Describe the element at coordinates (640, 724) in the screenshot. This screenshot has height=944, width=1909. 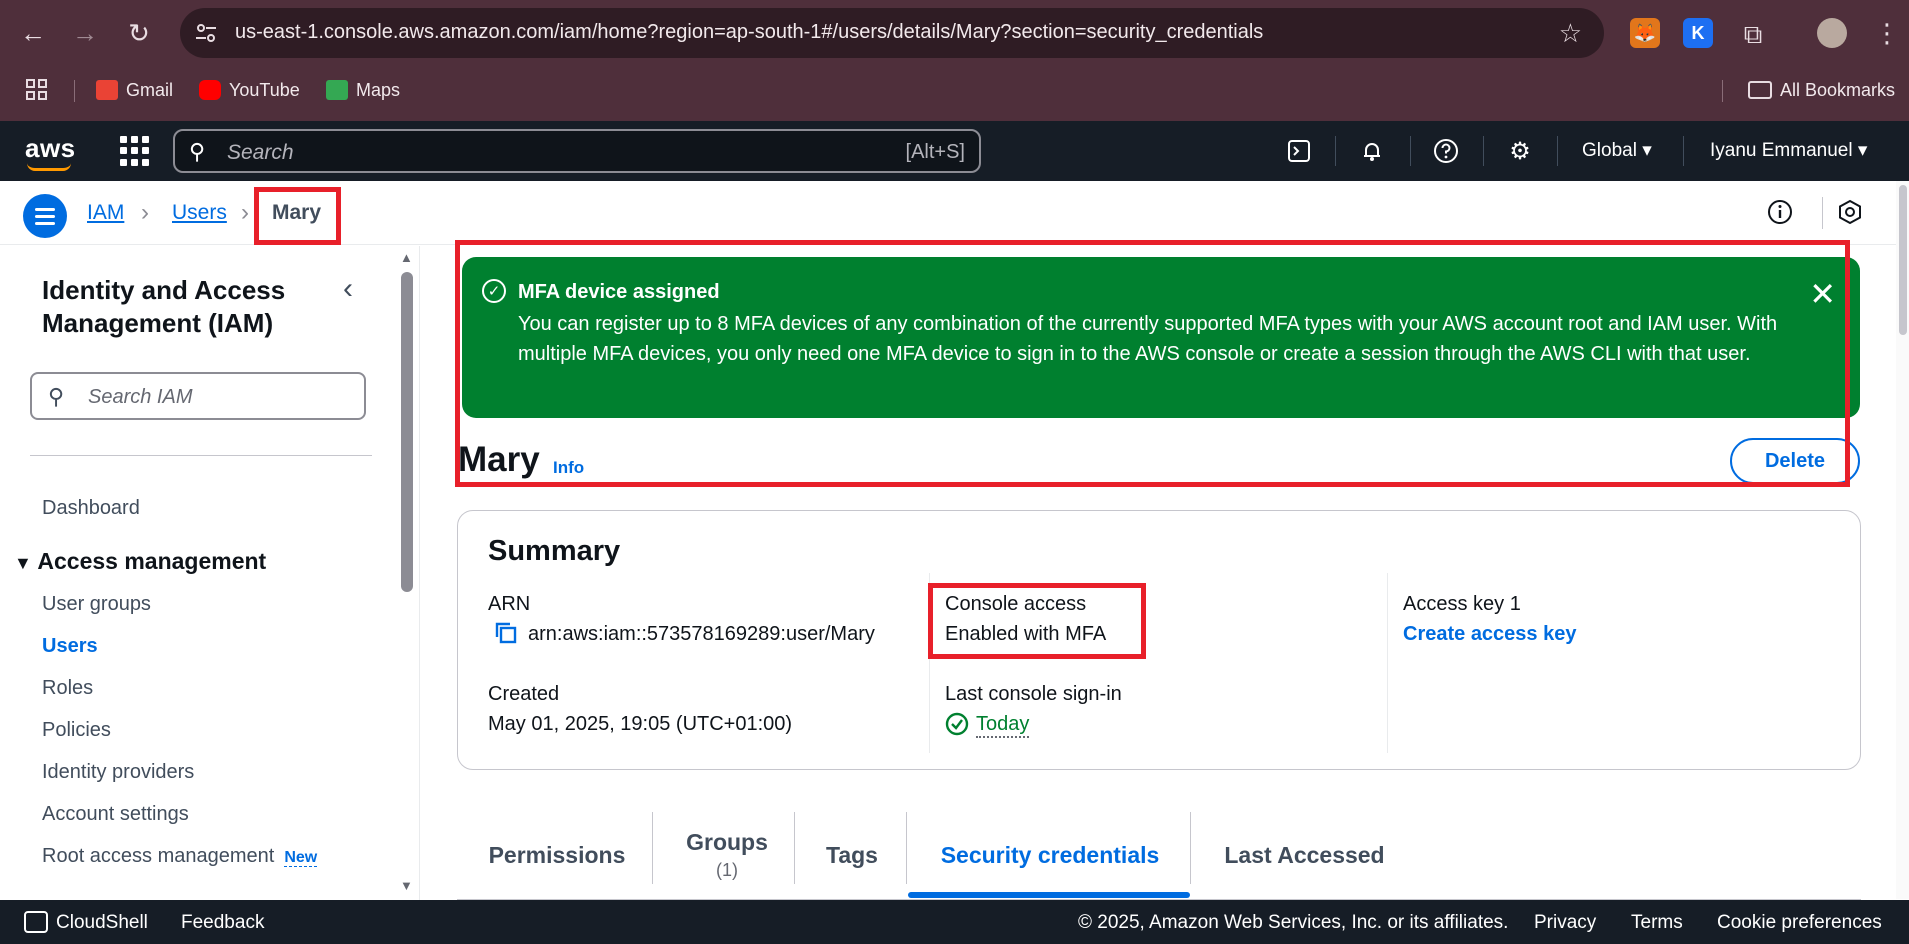
I see `created-value: May 01, 2025, 19:05 (UTC+01:00)` at that location.